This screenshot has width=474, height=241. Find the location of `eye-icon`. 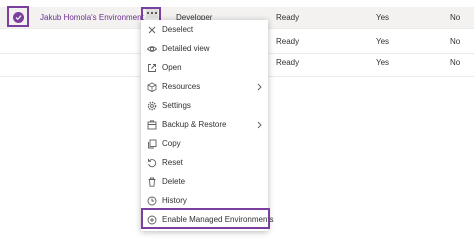

eye-icon is located at coordinates (152, 49).